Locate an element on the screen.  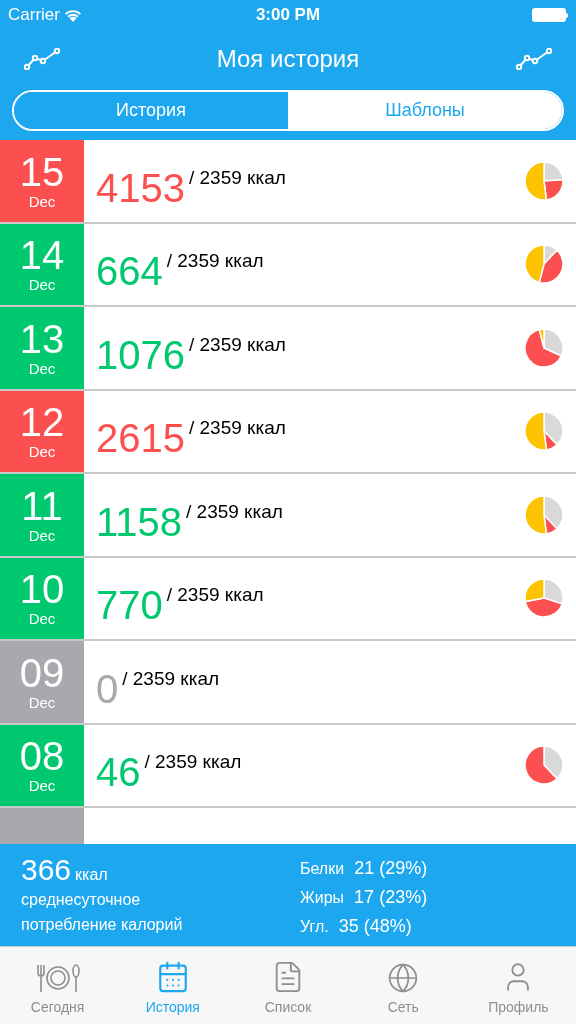
calorie-count: 4153 is located at coordinates (140, 187).